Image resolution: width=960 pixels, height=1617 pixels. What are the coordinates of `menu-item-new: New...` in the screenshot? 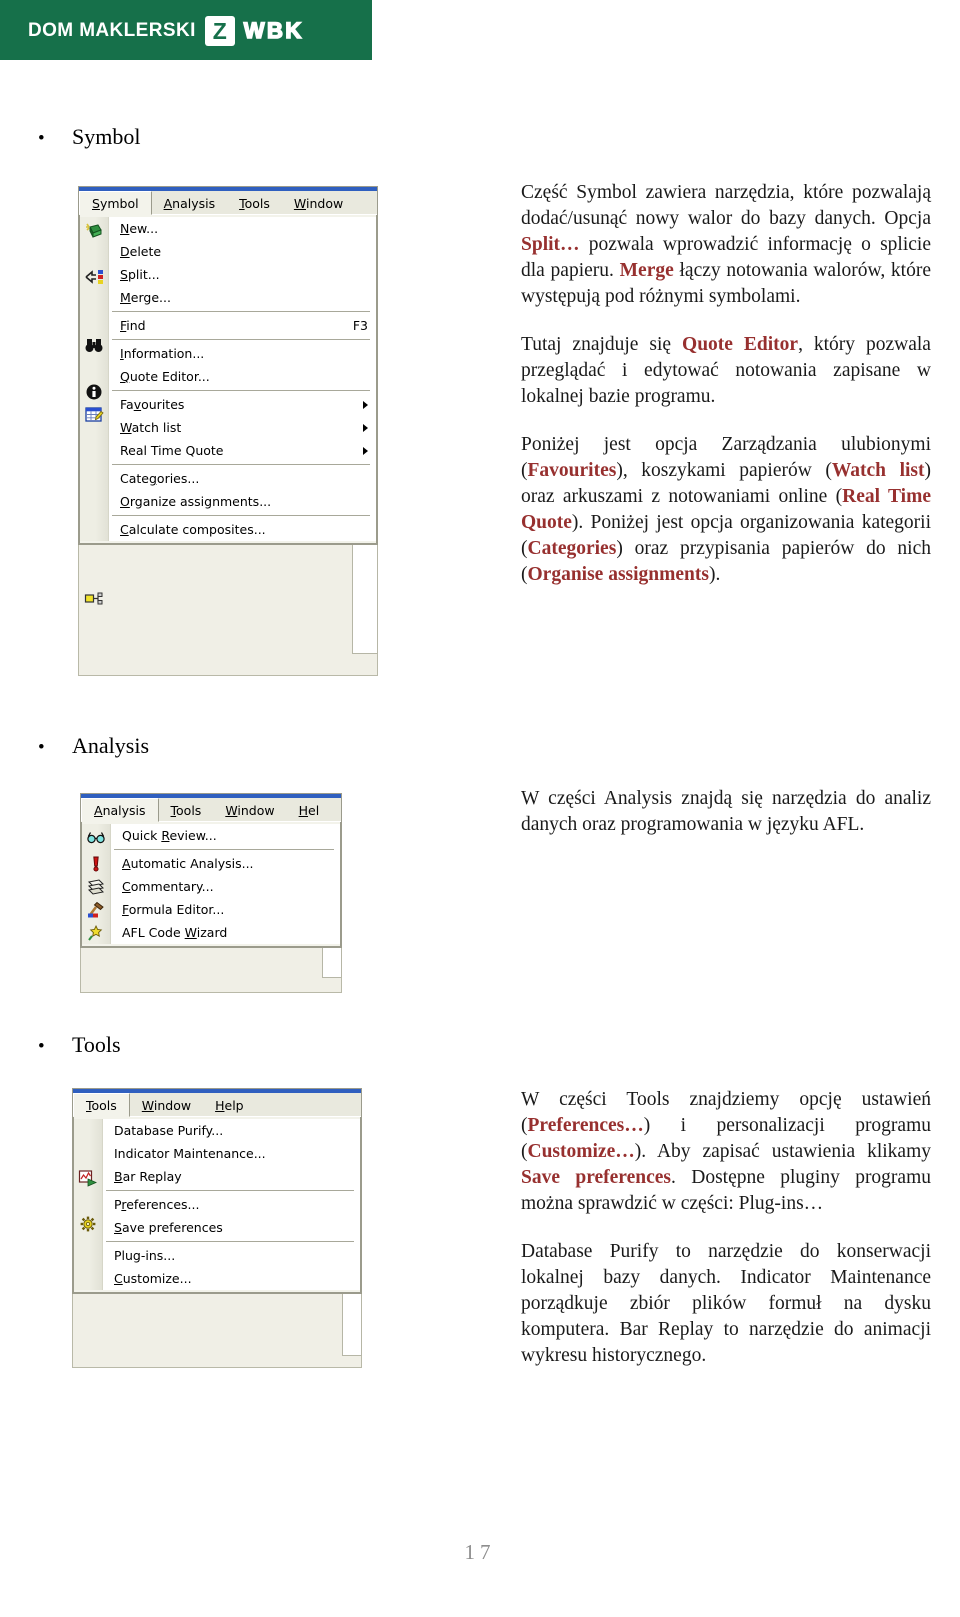 It's located at (243, 228).